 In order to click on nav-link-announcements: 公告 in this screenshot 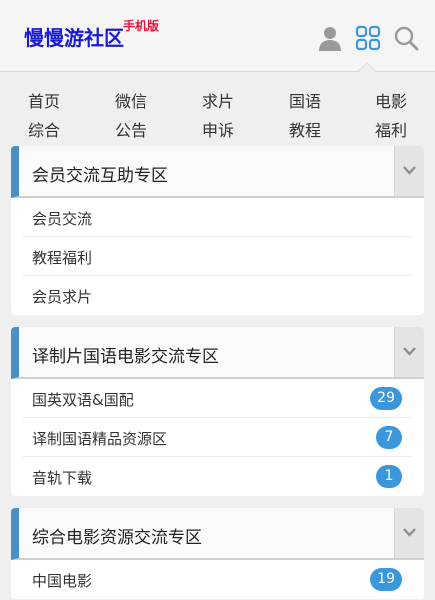, I will do `click(131, 129)`.